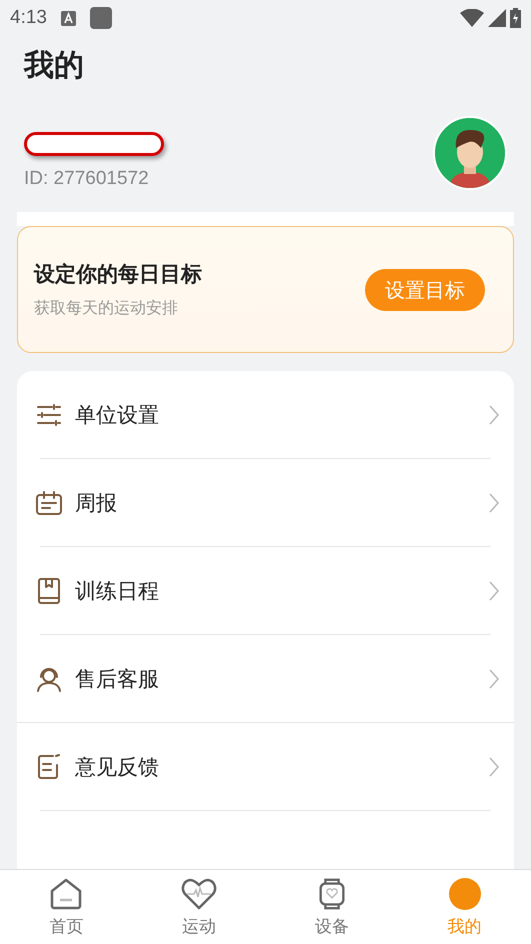  Describe the element at coordinates (49, 767) in the screenshot. I see `feedback-icon` at that location.